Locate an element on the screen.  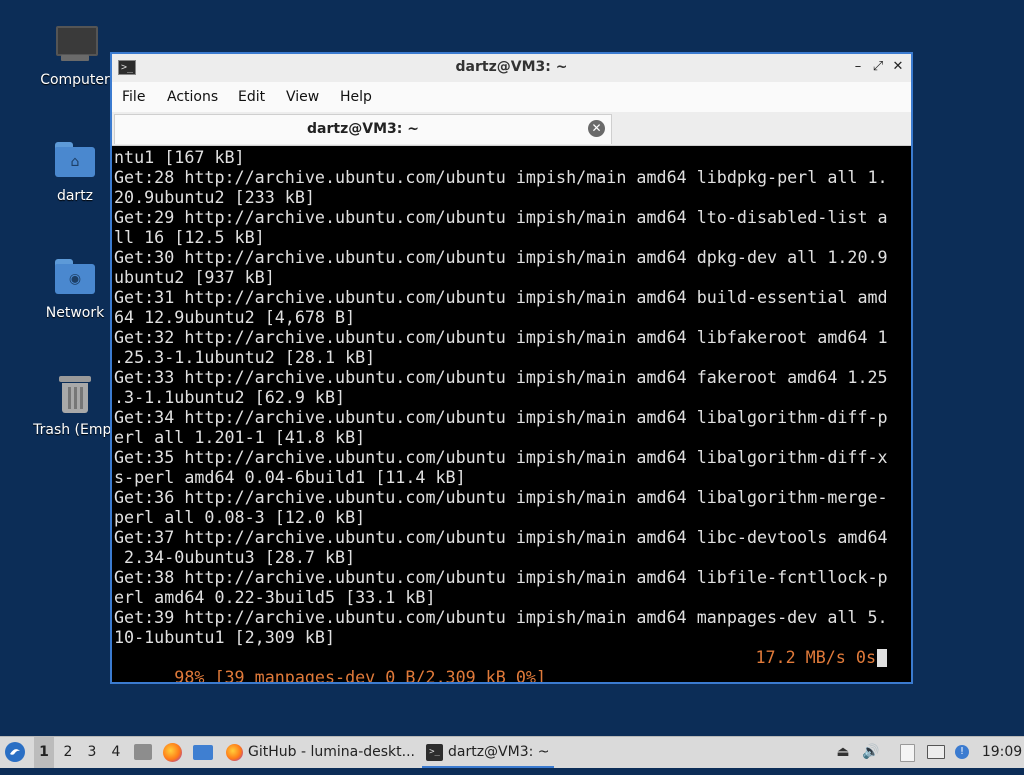
home-folder-icon: ⌂ is located at coordinates (75, 160).